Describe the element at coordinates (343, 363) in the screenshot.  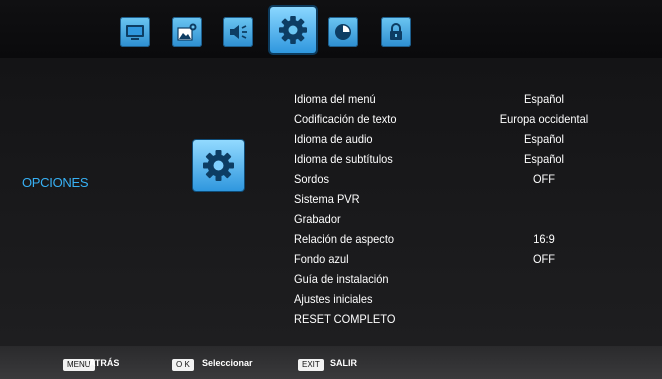
I see `exit-hint: SALIR` at that location.